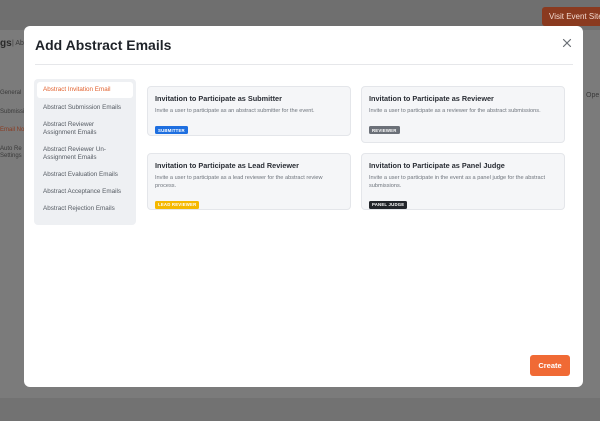 The width and height of the screenshot is (600, 421). What do you see at coordinates (85, 192) in the screenshot?
I see `nav-item-abstract-acceptance-emails: Abstract Acceptance Emails` at bounding box center [85, 192].